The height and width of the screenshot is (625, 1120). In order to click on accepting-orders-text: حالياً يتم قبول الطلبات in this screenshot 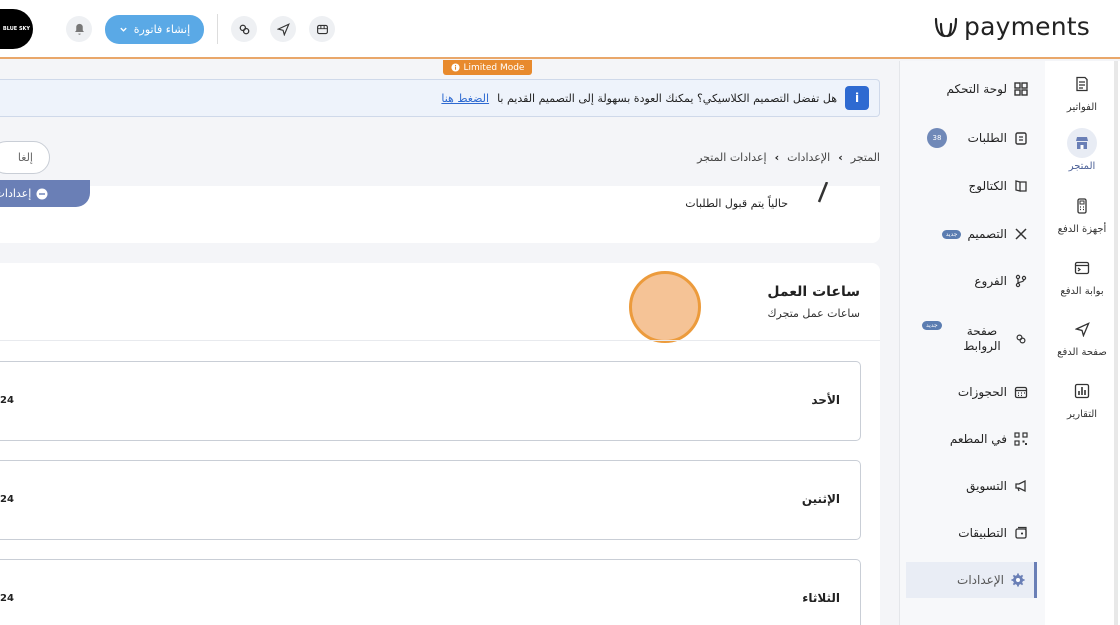, I will do `click(736, 203)`.